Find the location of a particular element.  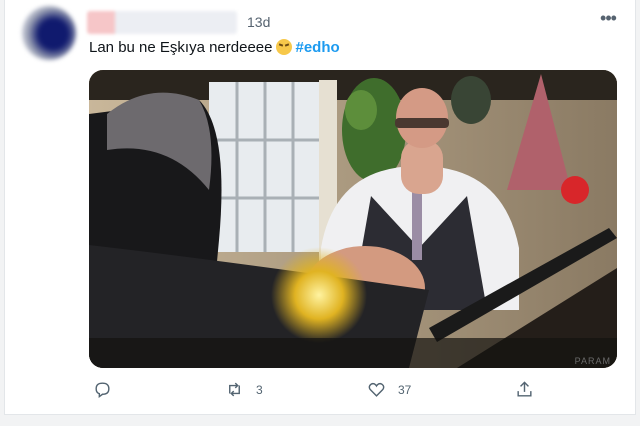

tweet-text: Lan bu ne Eşkıya nerdeeee #edho is located at coordinates (214, 47).